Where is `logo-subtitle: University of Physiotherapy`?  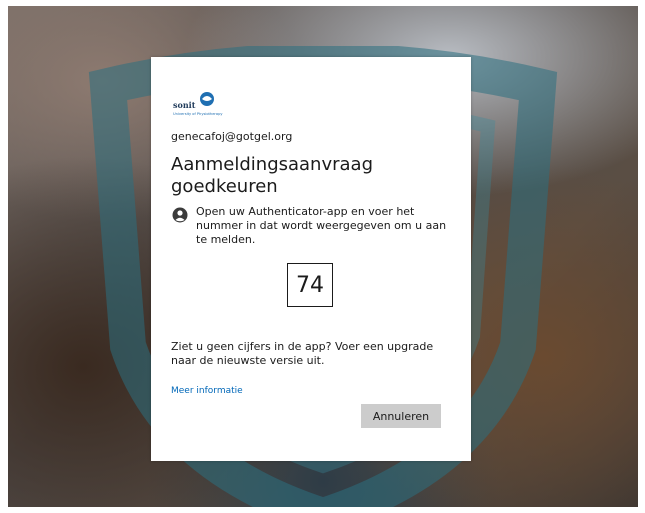 logo-subtitle: University of Physiotherapy is located at coordinates (198, 114).